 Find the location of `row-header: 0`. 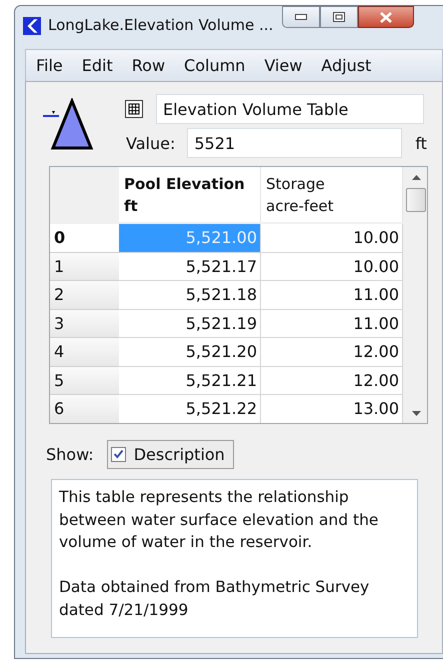

row-header: 0 is located at coordinates (84, 238).